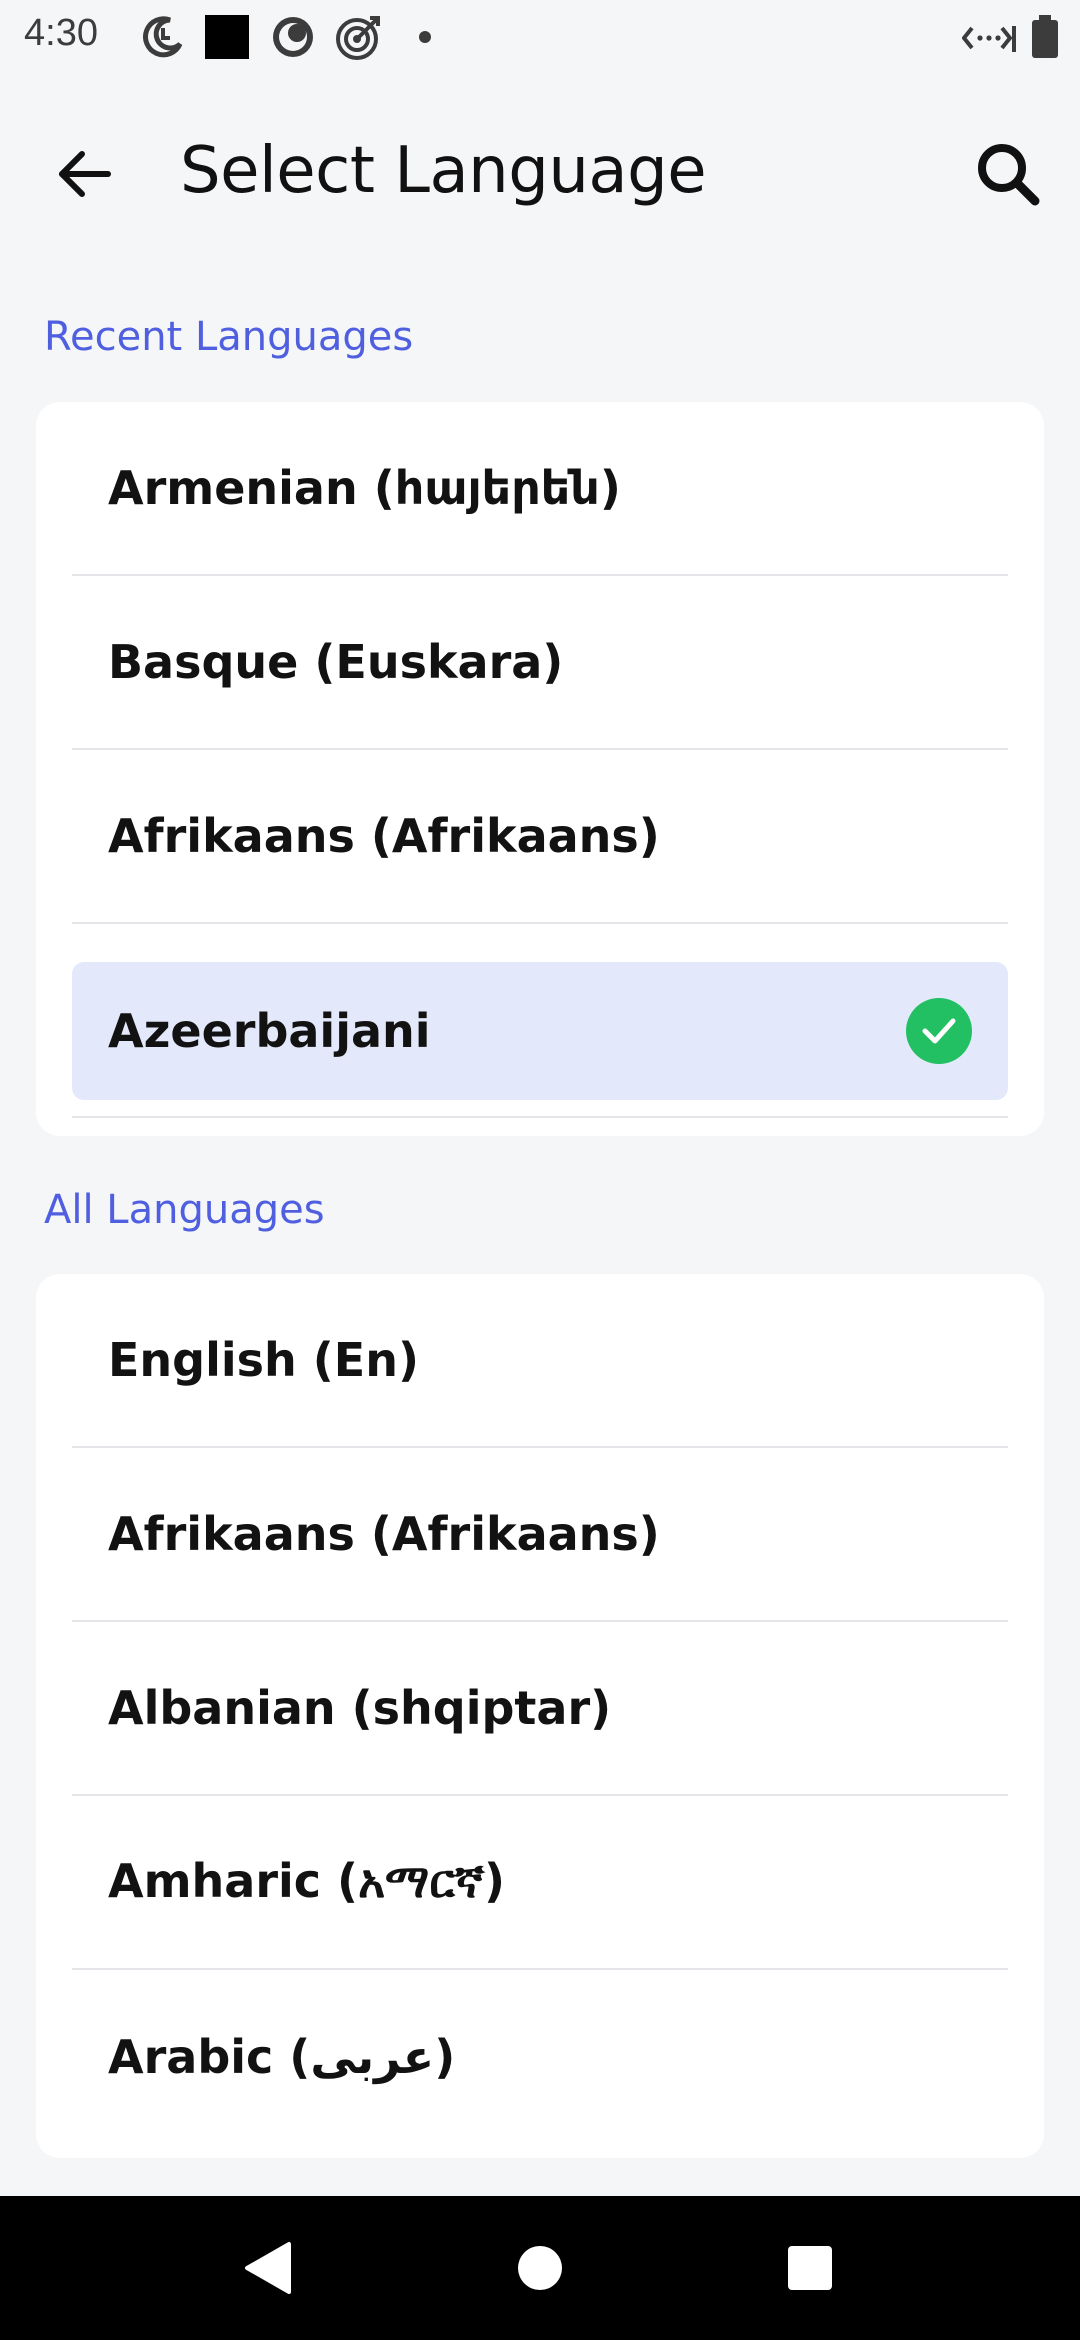 The width and height of the screenshot is (1080, 2340). I want to click on divider, so click(540, 1117).